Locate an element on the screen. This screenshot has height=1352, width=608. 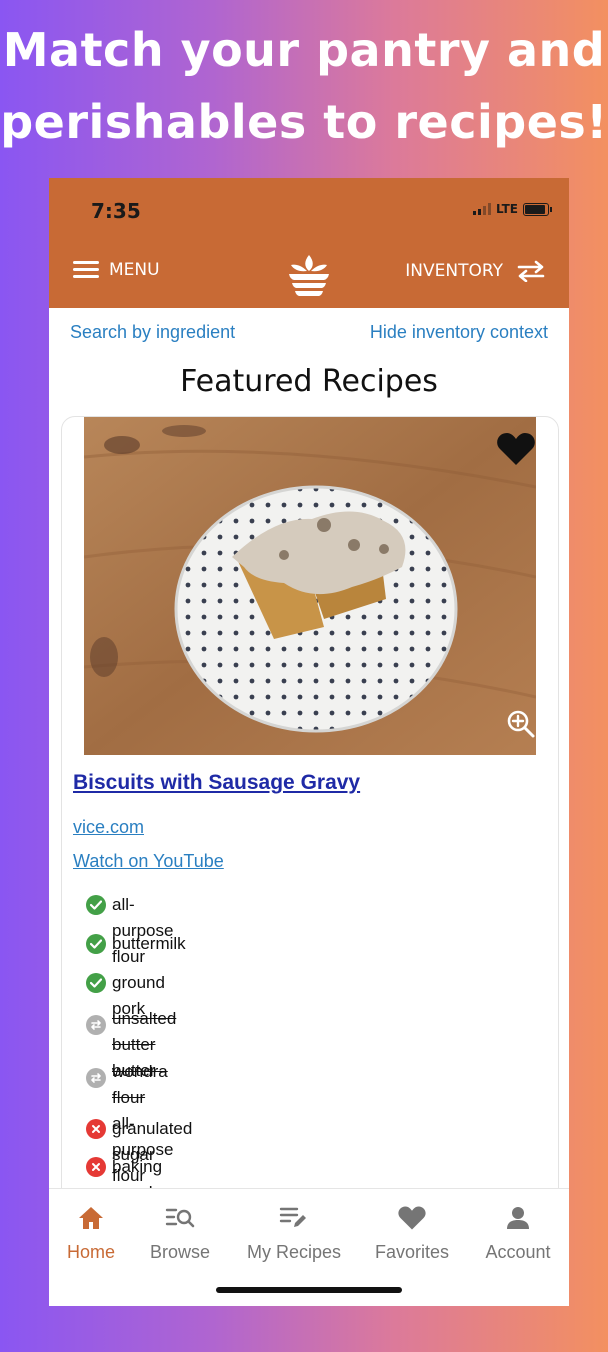
battery-icon is located at coordinates (537, 209).